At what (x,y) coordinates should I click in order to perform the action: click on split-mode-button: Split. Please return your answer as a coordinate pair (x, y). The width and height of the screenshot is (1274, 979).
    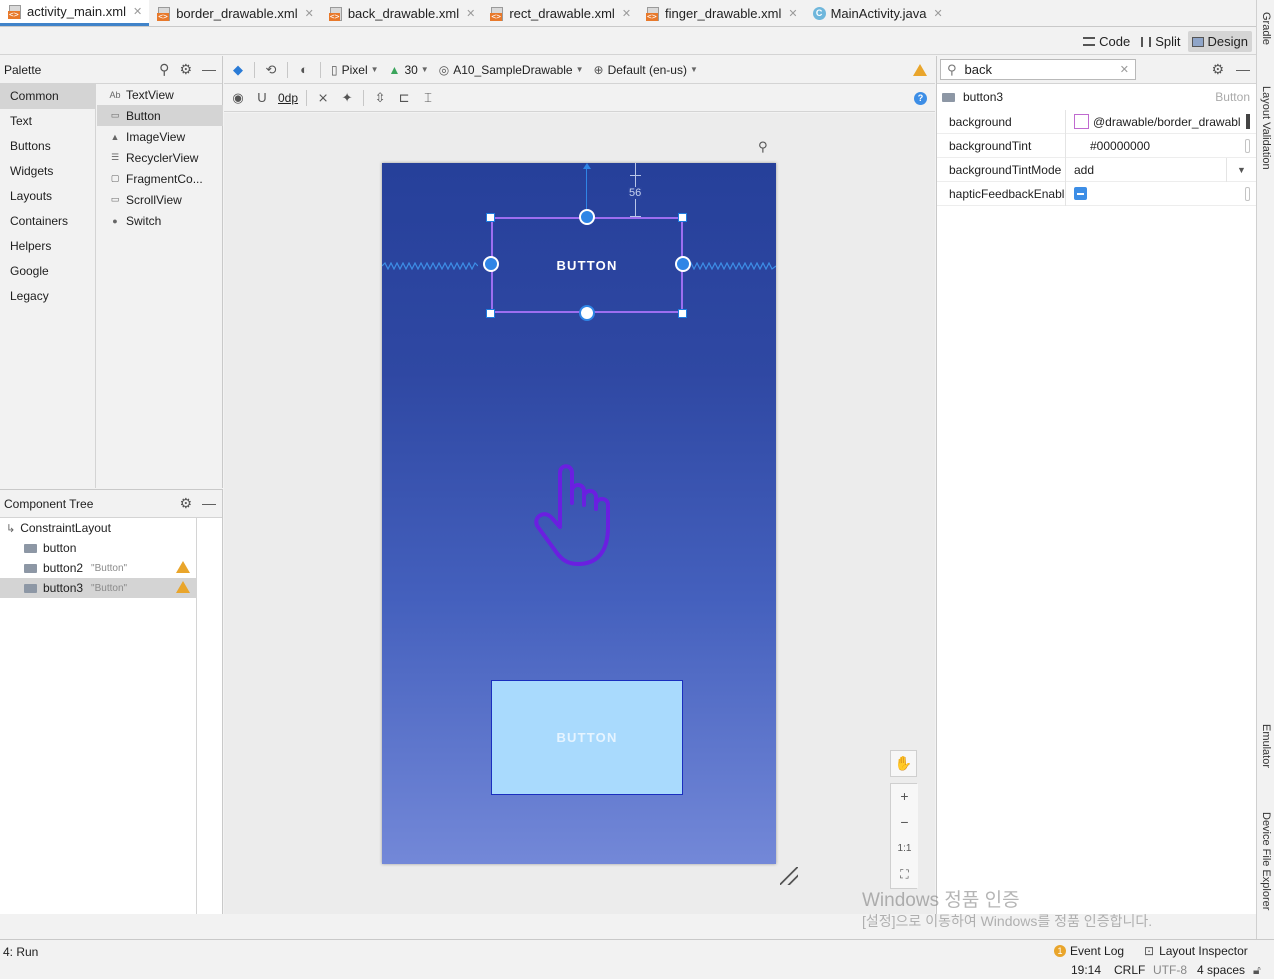
    Looking at the image, I should click on (1160, 41).